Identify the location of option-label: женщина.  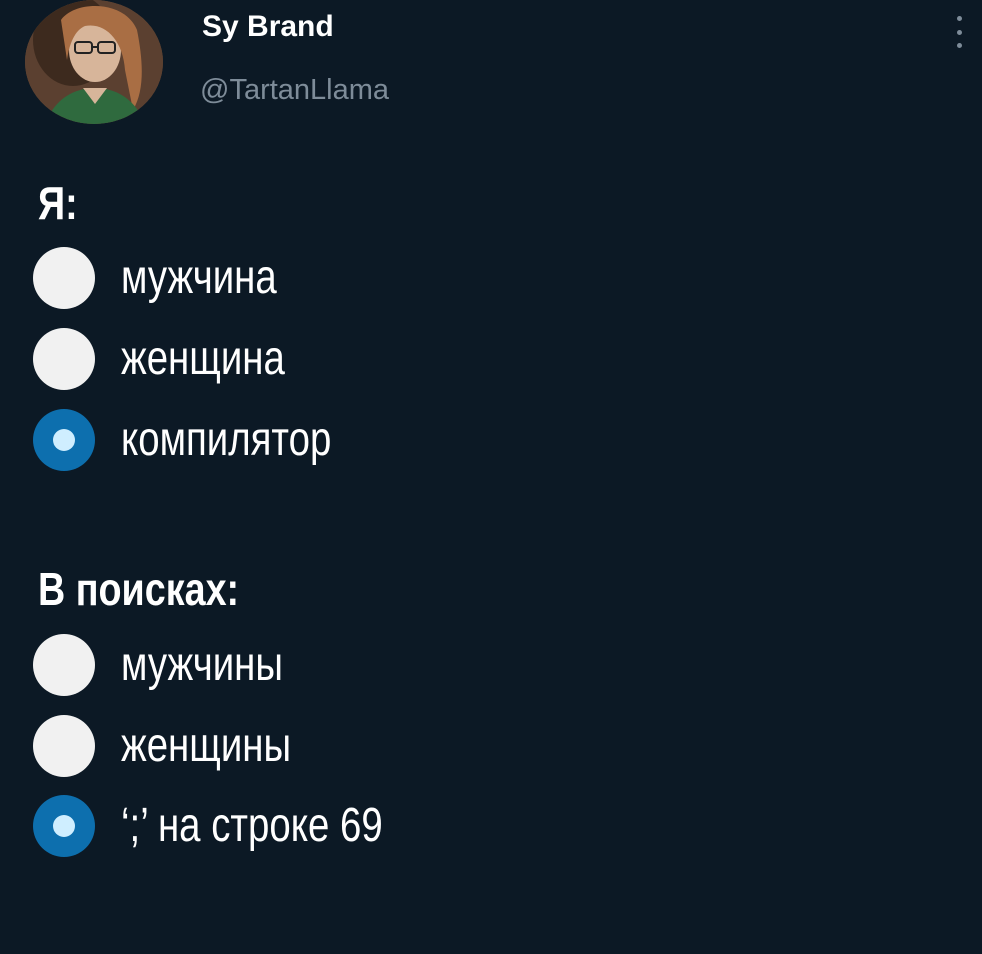
(203, 358).